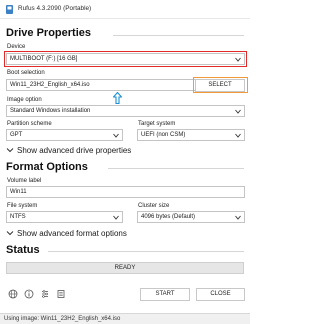  What do you see at coordinates (125, 59) in the screenshot?
I see `device-select: MULTIBOOT (F:) [16 GB]` at bounding box center [125, 59].